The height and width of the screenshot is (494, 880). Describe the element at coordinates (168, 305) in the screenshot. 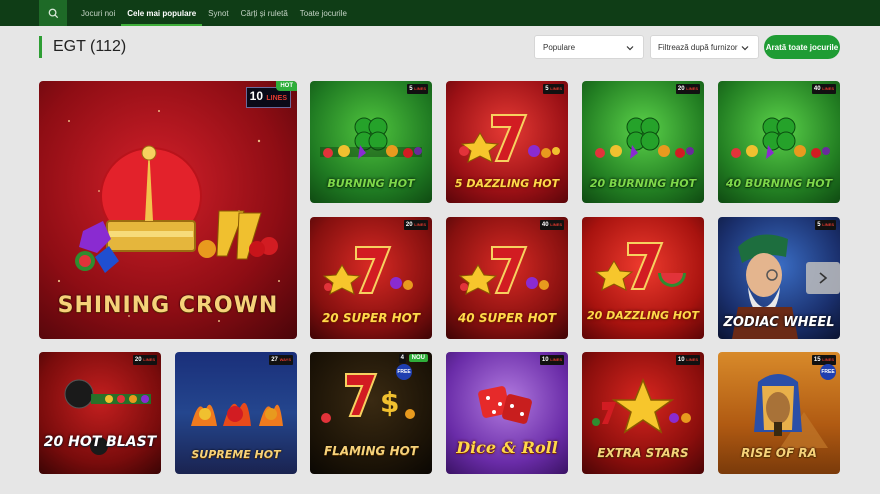

I see `game-title: SHINING CROWN` at that location.